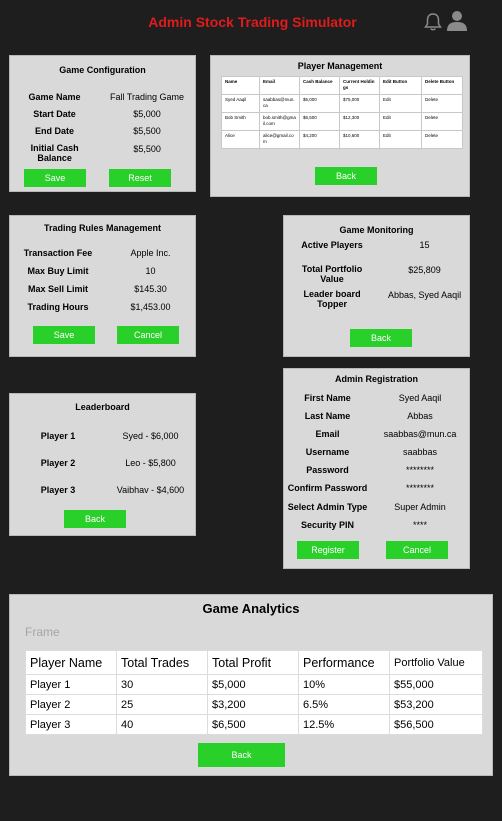 Image resolution: width=502 pixels, height=821 pixels. I want to click on cell-trades: 25, so click(162, 704).